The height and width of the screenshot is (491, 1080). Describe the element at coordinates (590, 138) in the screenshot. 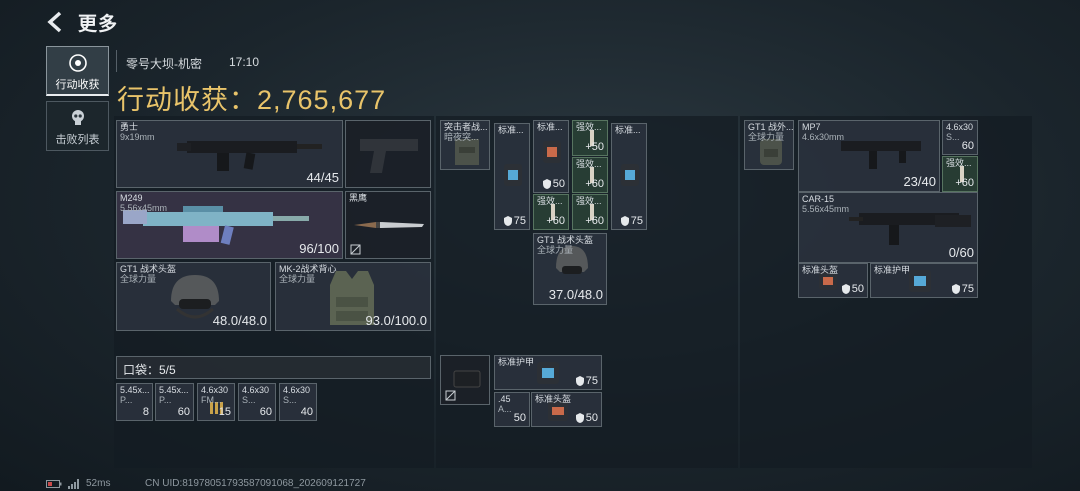

I see `meds-item: 强效... +50` at that location.